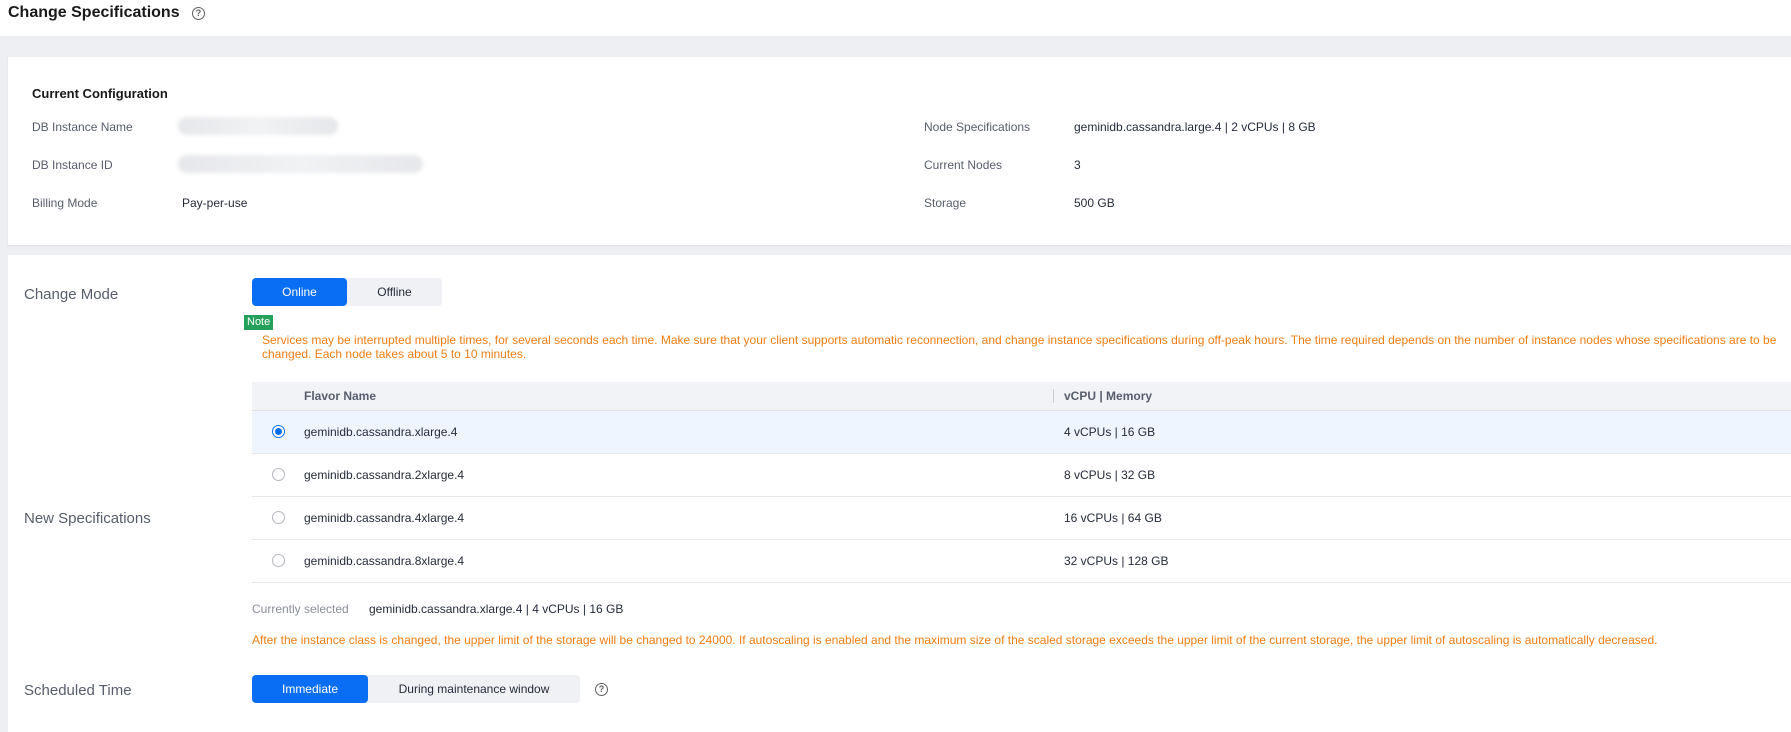  What do you see at coordinates (310, 689) in the screenshot?
I see `scheduled-immediate-button: Immediate` at bounding box center [310, 689].